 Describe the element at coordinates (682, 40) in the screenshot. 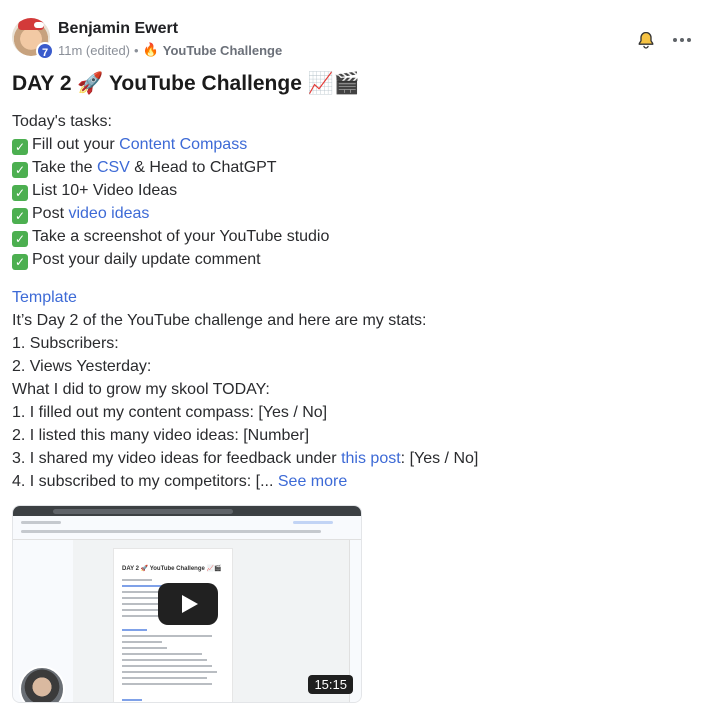

I see `more-options-icon` at that location.